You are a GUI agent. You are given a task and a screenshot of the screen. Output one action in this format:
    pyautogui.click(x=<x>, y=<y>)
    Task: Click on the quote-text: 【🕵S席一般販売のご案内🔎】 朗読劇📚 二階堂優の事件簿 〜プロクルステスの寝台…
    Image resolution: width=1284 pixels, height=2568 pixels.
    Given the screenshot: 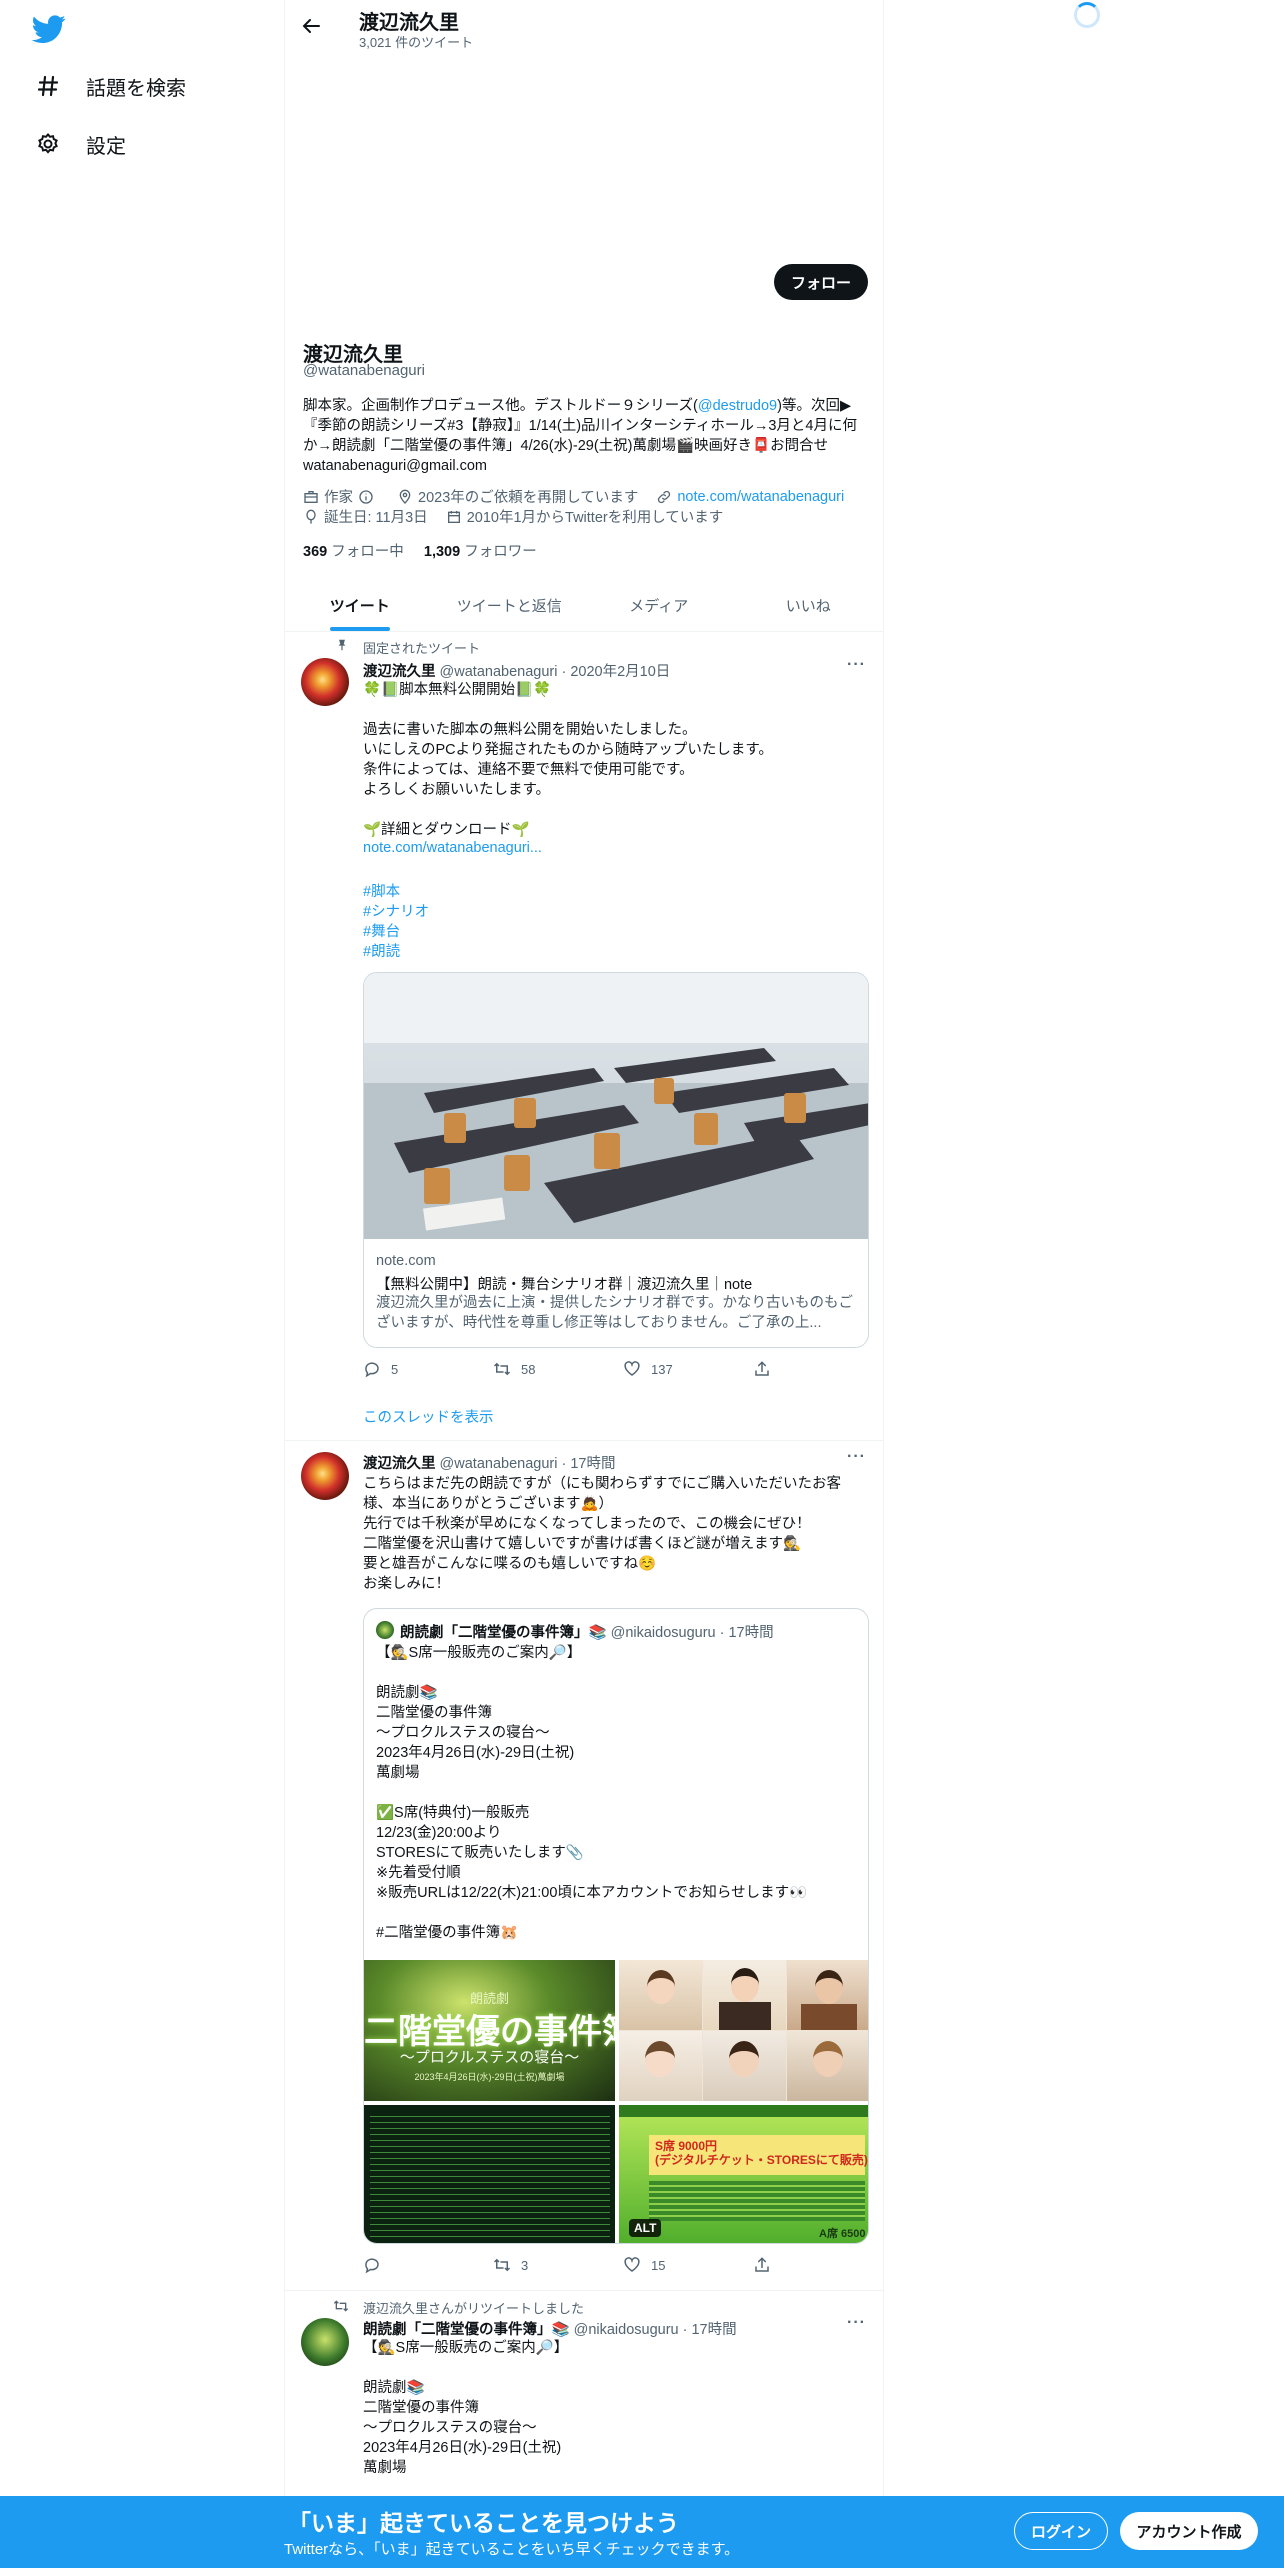 What is the action you would take?
    pyautogui.click(x=592, y=1793)
    